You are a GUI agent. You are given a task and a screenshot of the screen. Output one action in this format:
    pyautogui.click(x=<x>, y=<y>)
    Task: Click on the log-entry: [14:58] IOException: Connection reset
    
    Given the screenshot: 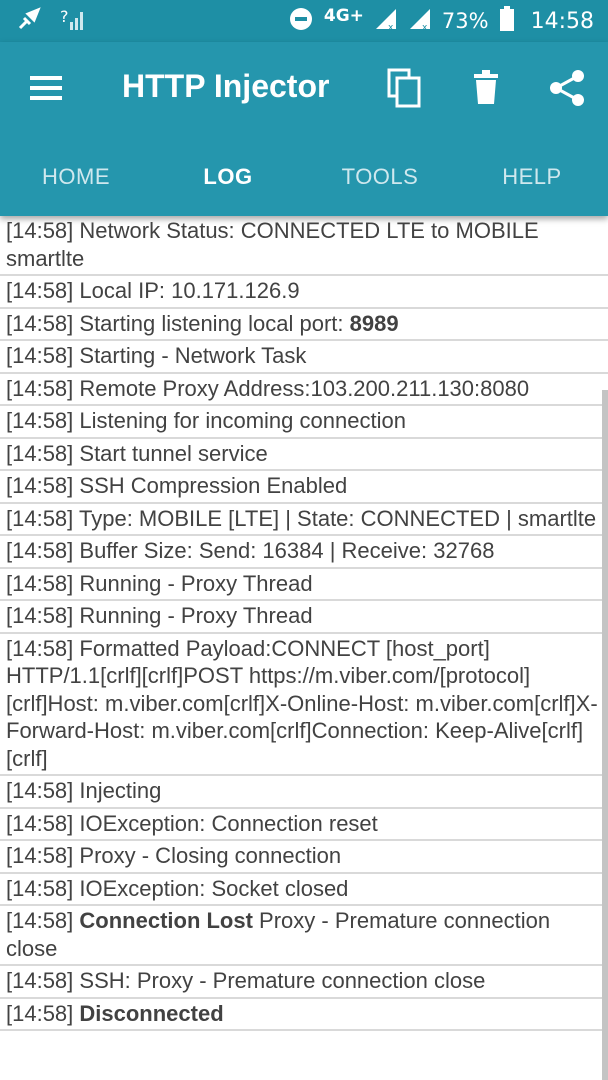 What is the action you would take?
    pyautogui.click(x=304, y=825)
    